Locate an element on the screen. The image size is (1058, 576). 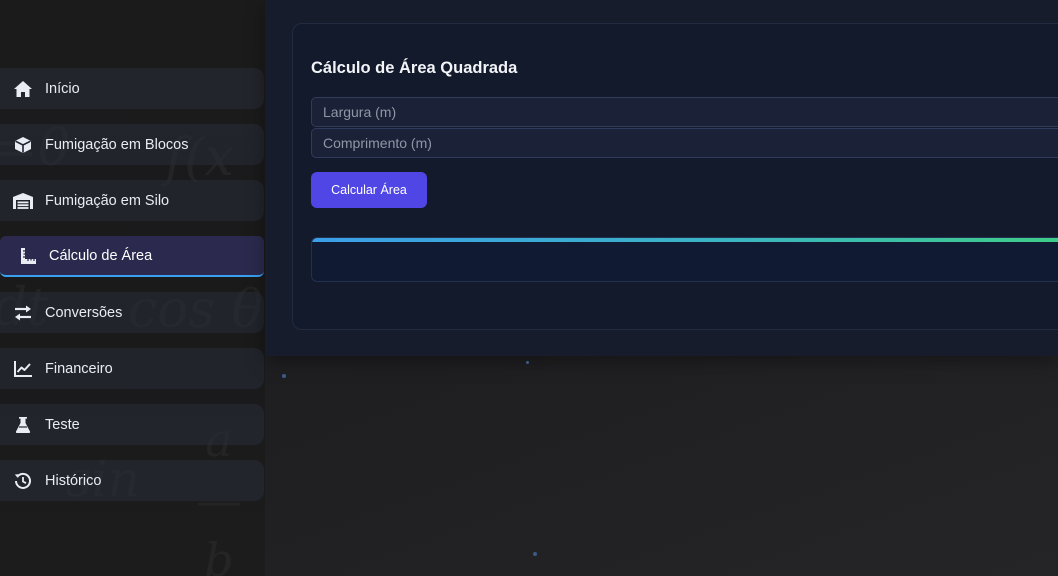
sidebar-item-financeiro: Financeiro is located at coordinates (132, 368).